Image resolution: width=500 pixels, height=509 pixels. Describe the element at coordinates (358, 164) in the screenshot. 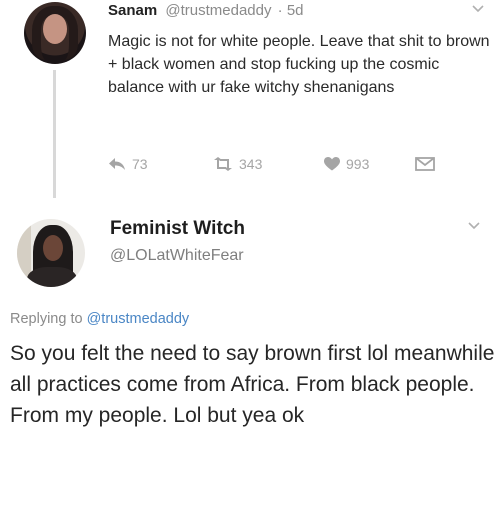

I see `like-count: 993` at that location.